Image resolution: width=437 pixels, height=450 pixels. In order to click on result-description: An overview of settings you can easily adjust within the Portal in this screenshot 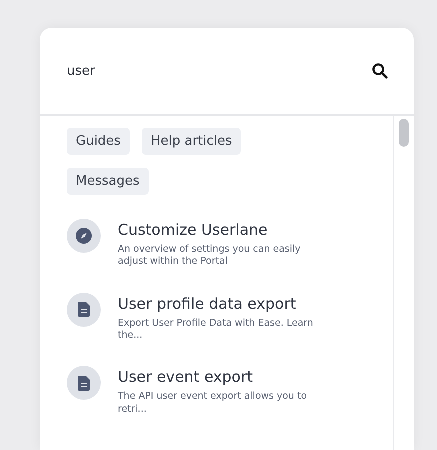, I will do `click(210, 256)`.